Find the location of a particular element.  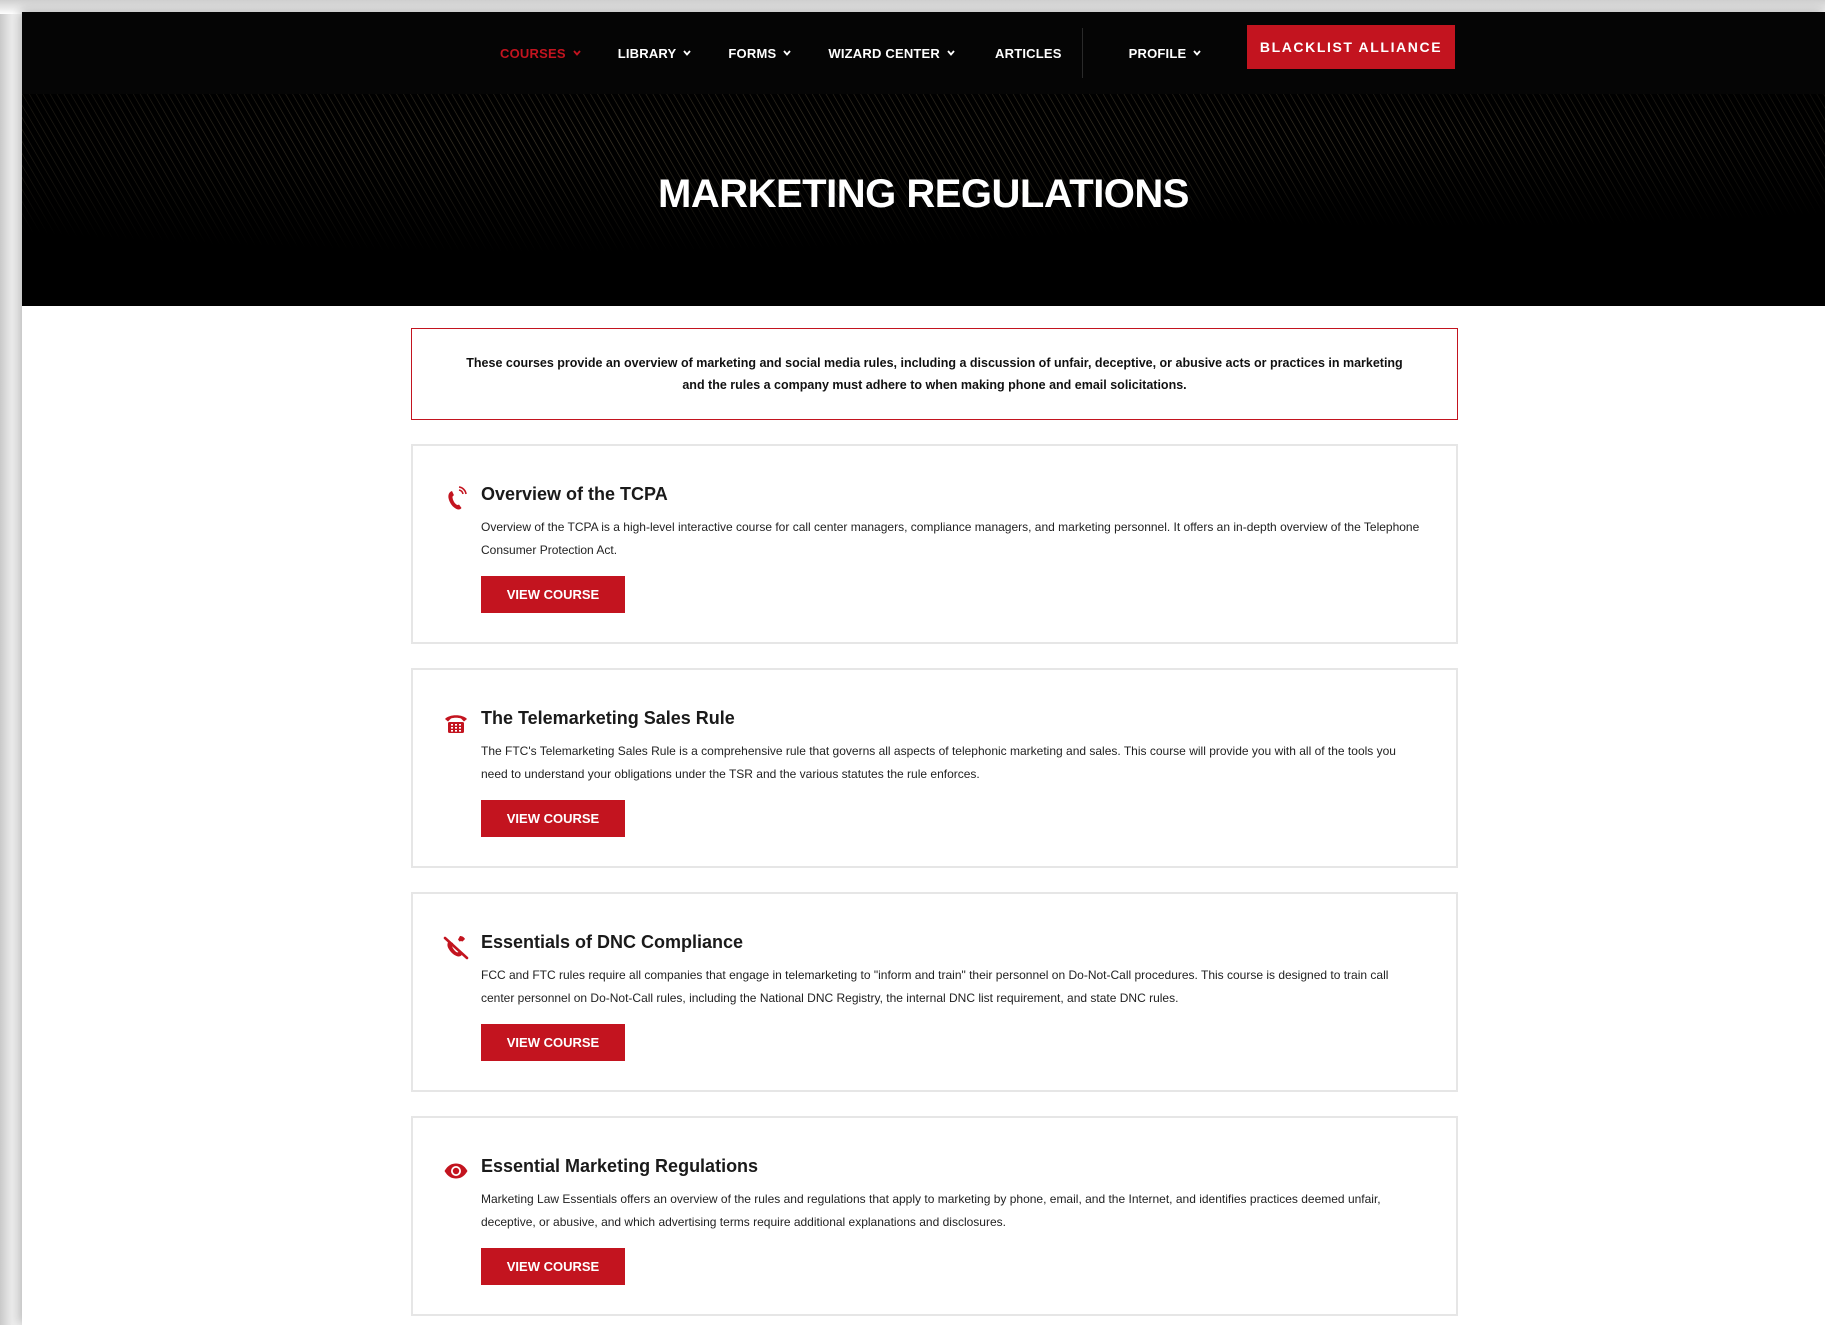

nav-library: LIBRARY is located at coordinates (655, 53).